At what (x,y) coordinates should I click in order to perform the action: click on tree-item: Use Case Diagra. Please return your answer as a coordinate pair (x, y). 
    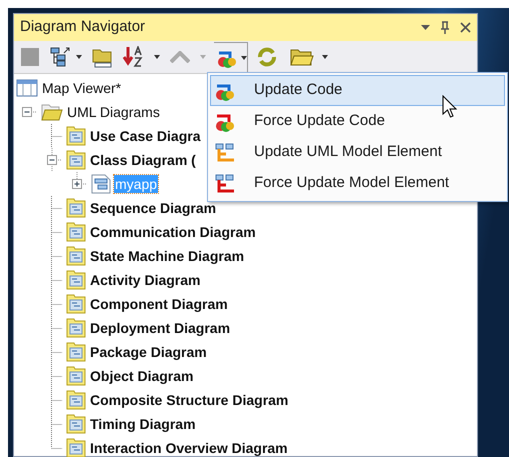
    Looking at the image, I should click on (145, 136).